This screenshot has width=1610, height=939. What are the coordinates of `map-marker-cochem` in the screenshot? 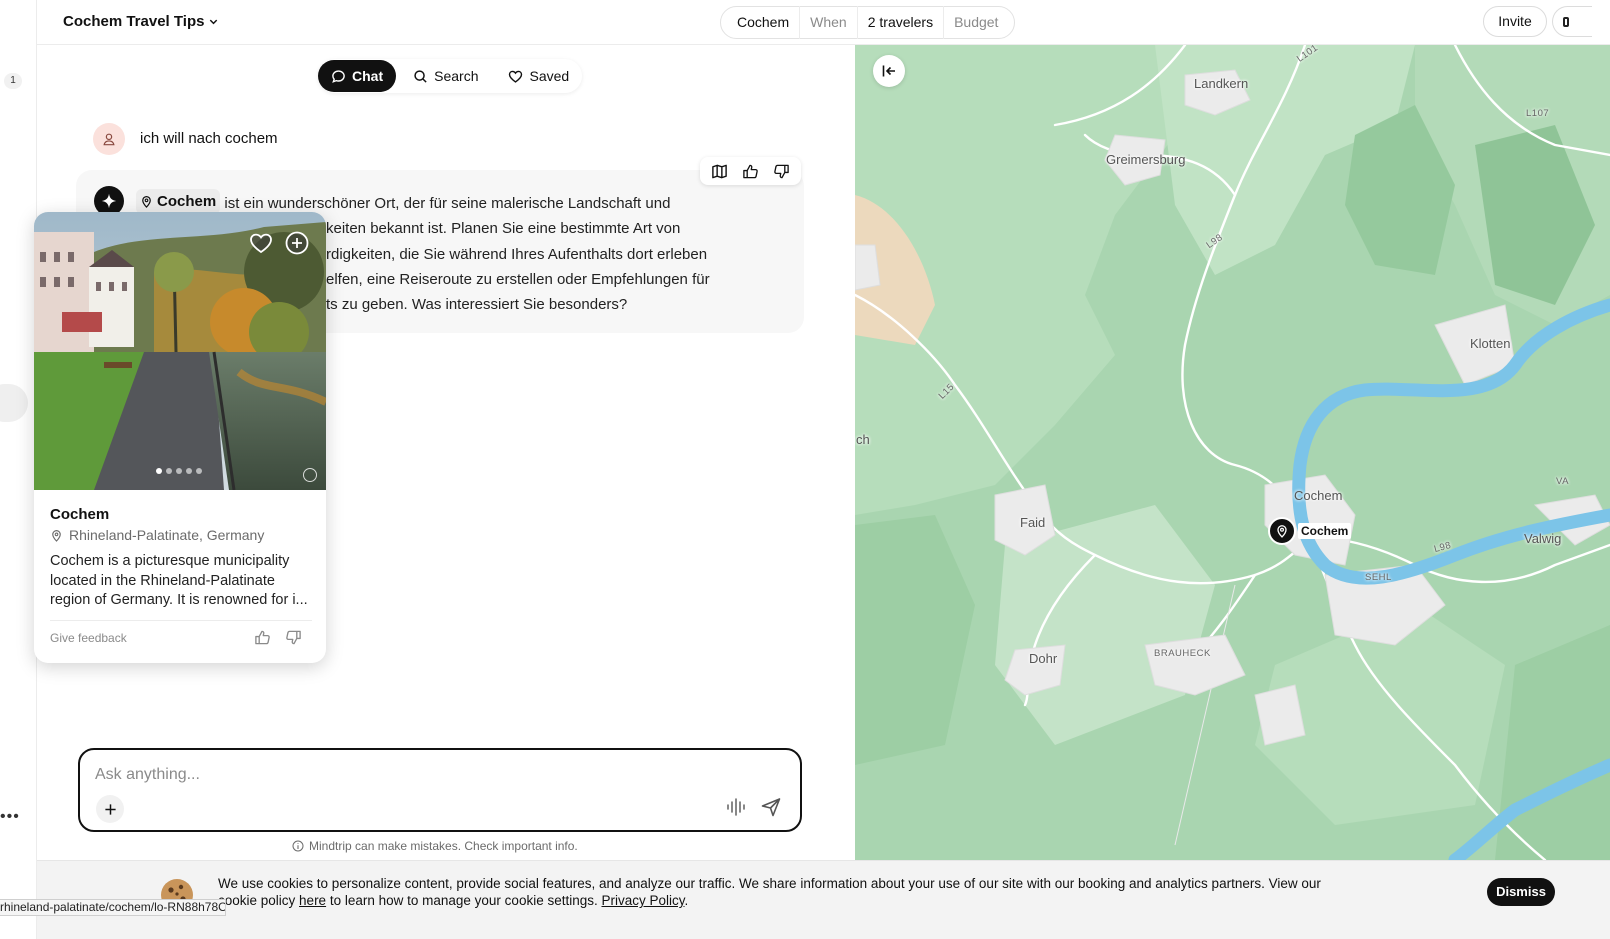 It's located at (1282, 531).